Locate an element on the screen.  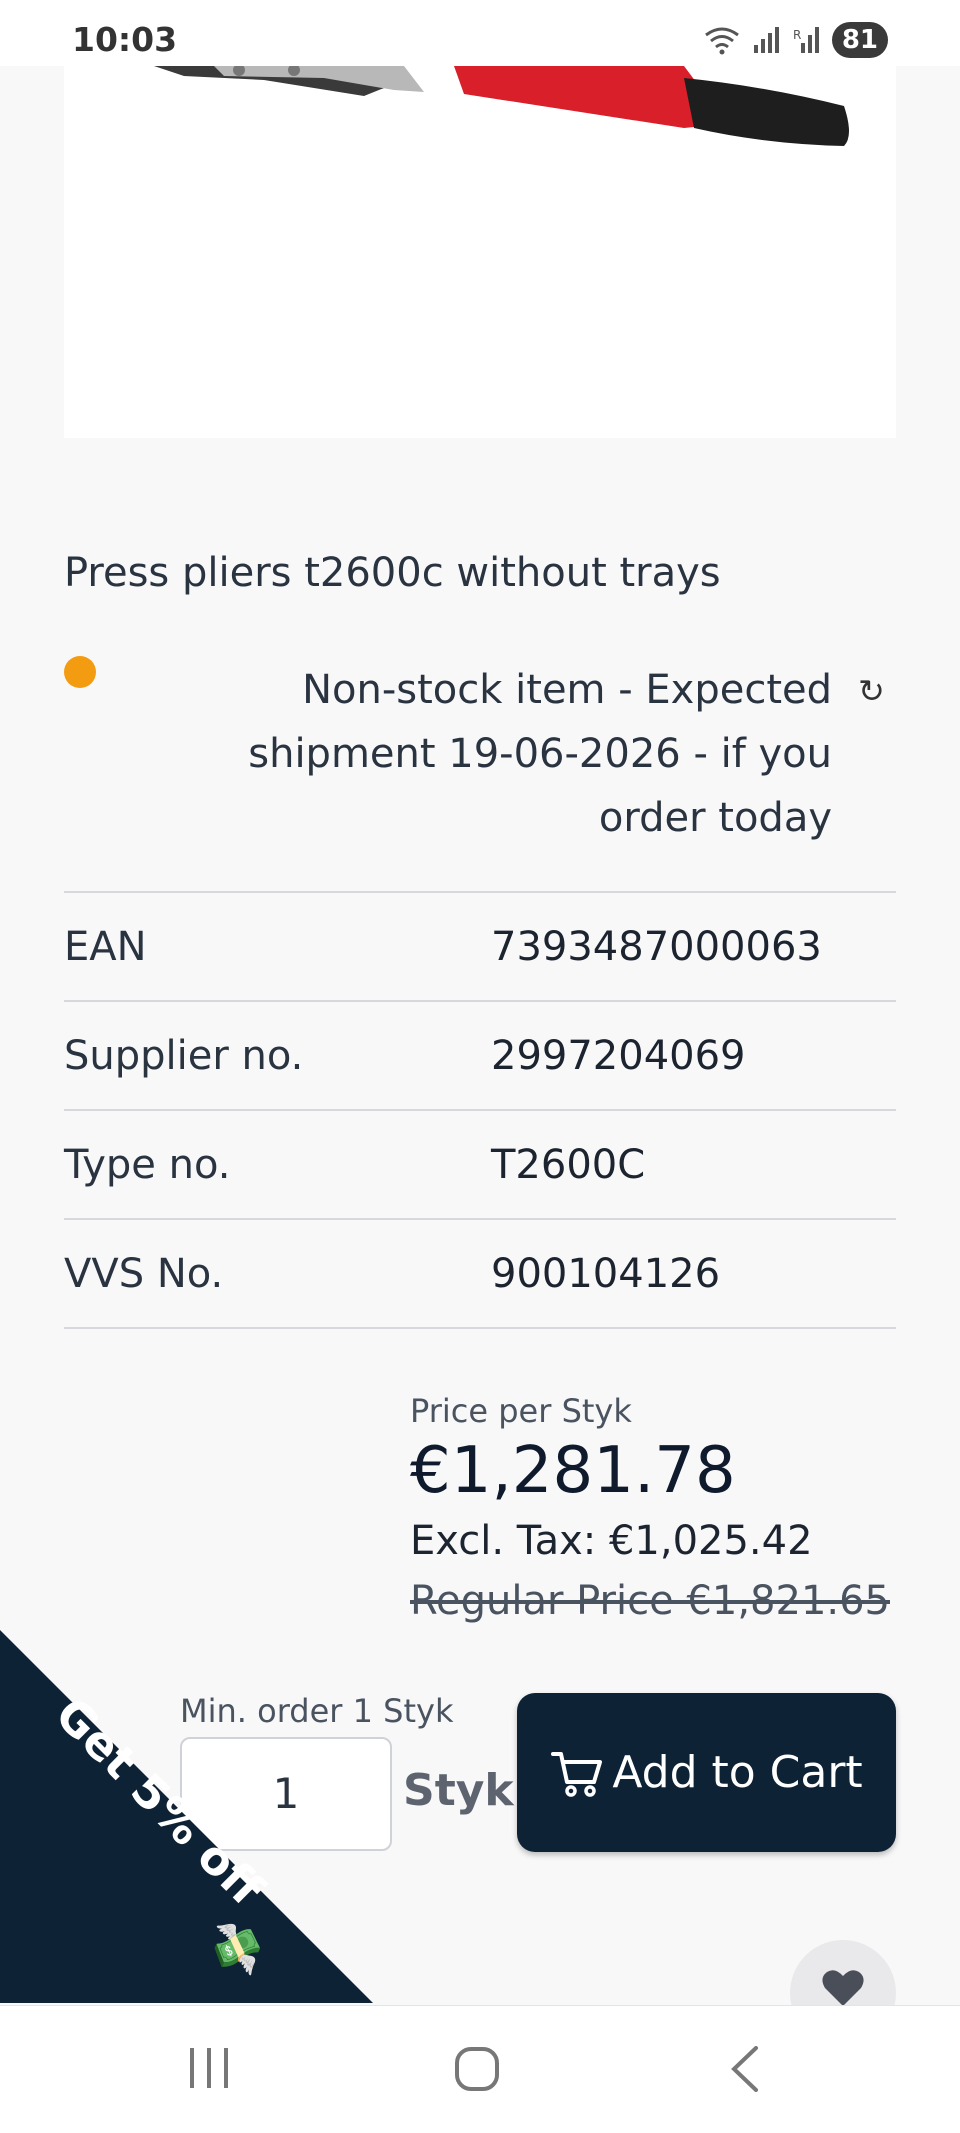
spec-label: Supplier no. is located at coordinates (184, 1055).